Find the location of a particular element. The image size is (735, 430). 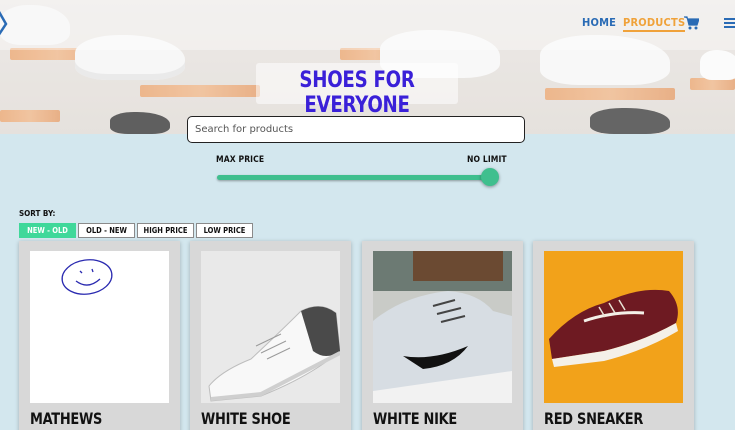

navbar: HOME PRODUCTS is located at coordinates (367, 25).